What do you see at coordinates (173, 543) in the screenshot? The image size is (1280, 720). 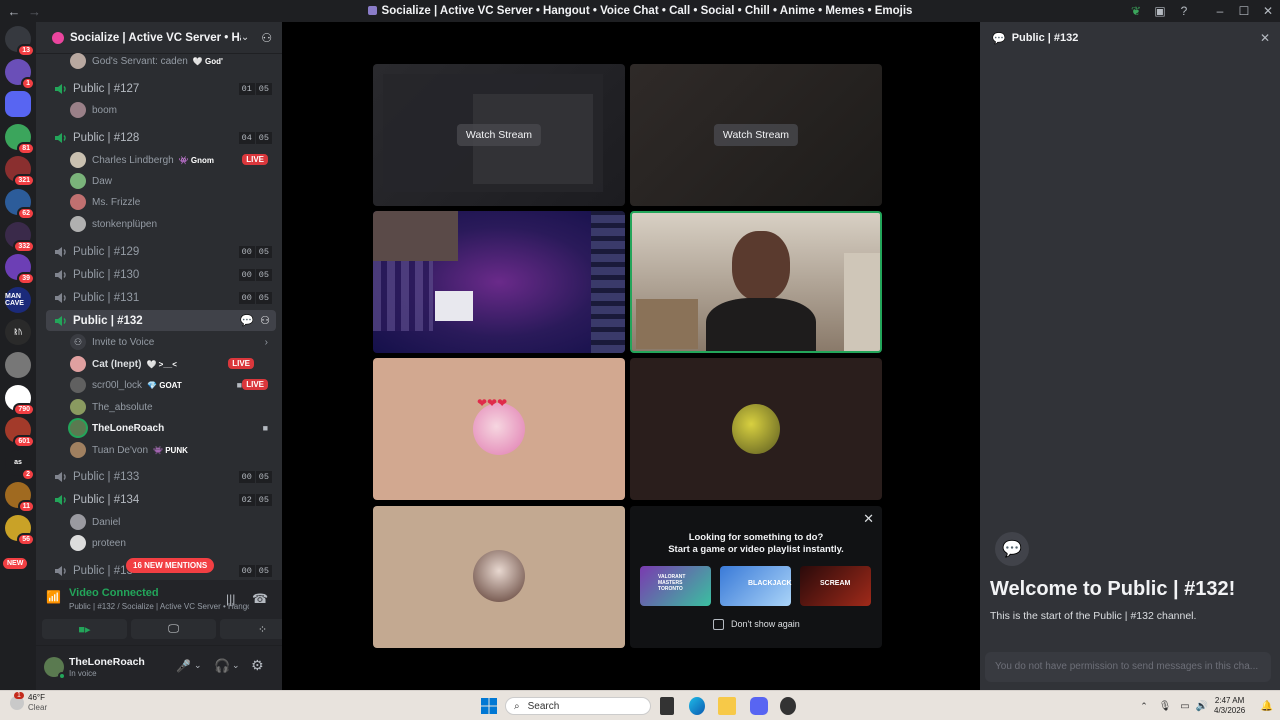 I see `voice-user: proteen` at bounding box center [173, 543].